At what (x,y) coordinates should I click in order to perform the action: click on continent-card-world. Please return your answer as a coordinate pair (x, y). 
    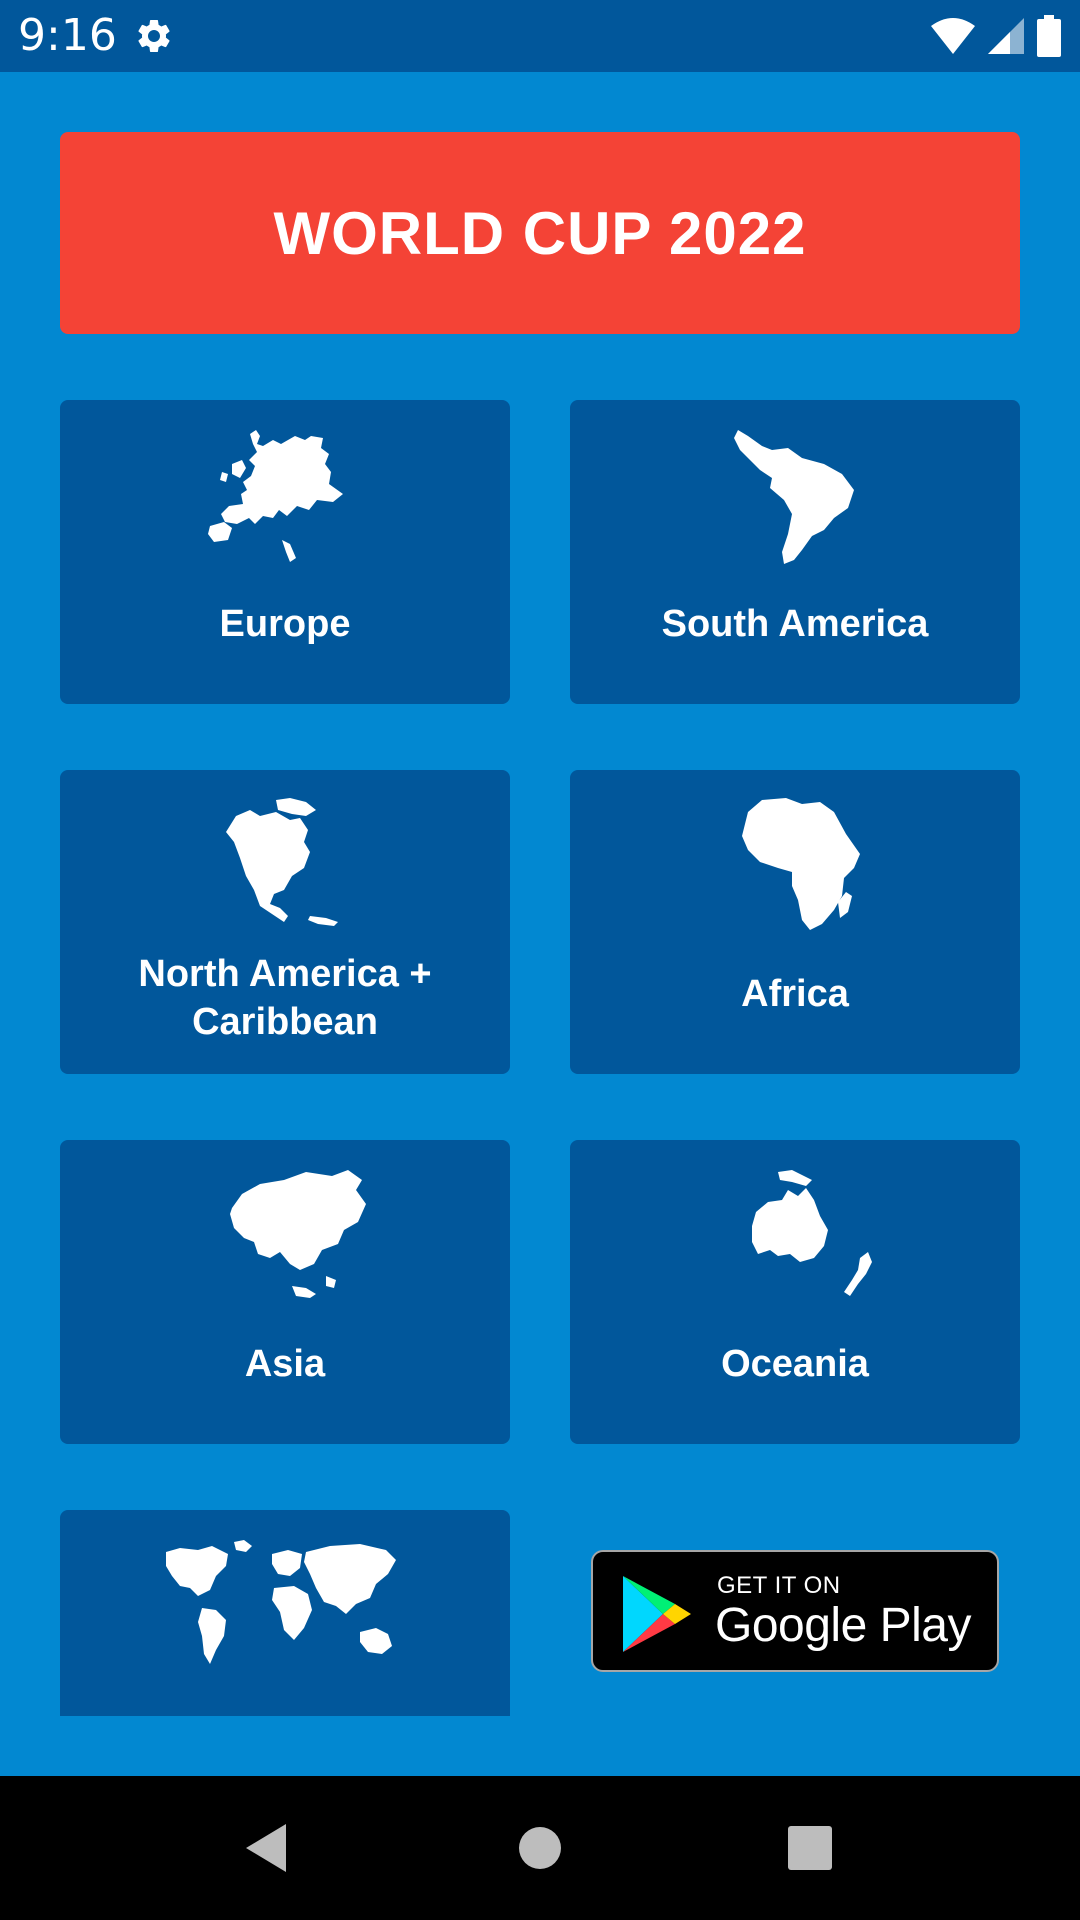
    Looking at the image, I should click on (285, 1613).